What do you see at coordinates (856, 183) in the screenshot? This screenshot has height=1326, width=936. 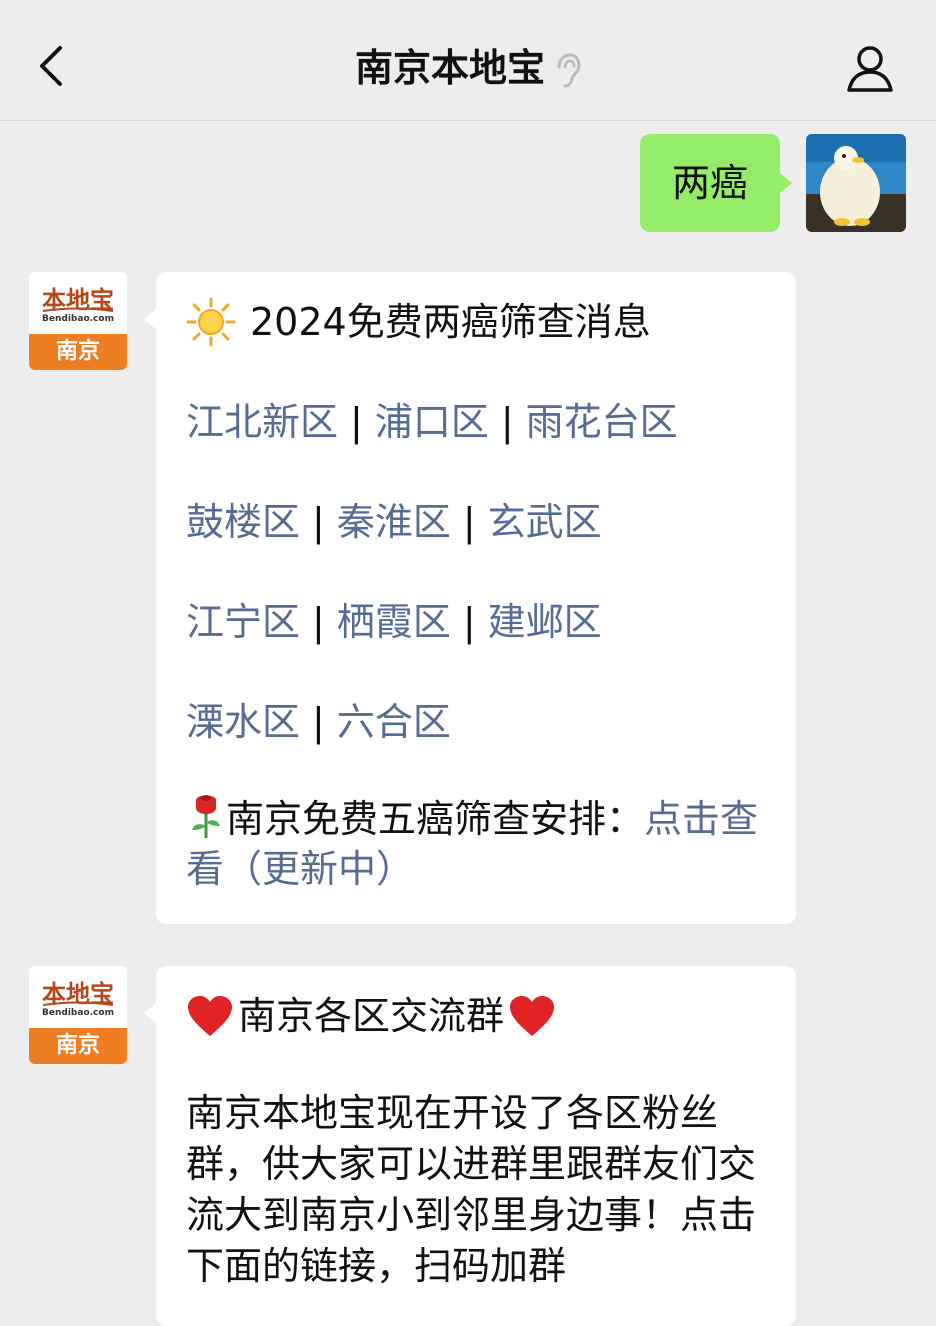 I see `user-avatar` at bounding box center [856, 183].